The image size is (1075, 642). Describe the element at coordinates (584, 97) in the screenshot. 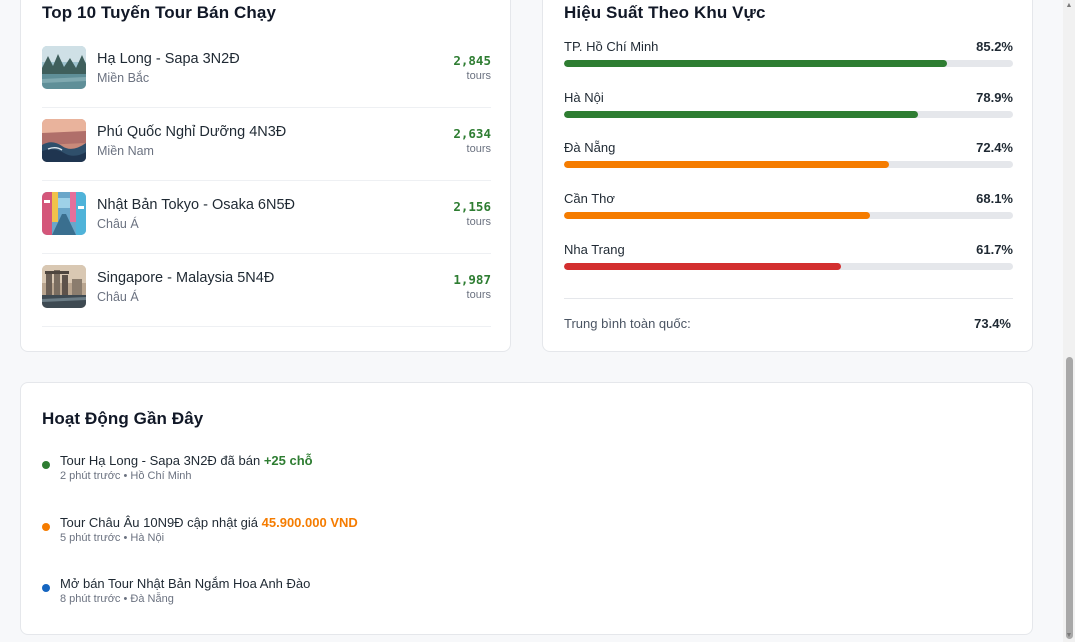

I see `region-name: Hà Nội` at that location.